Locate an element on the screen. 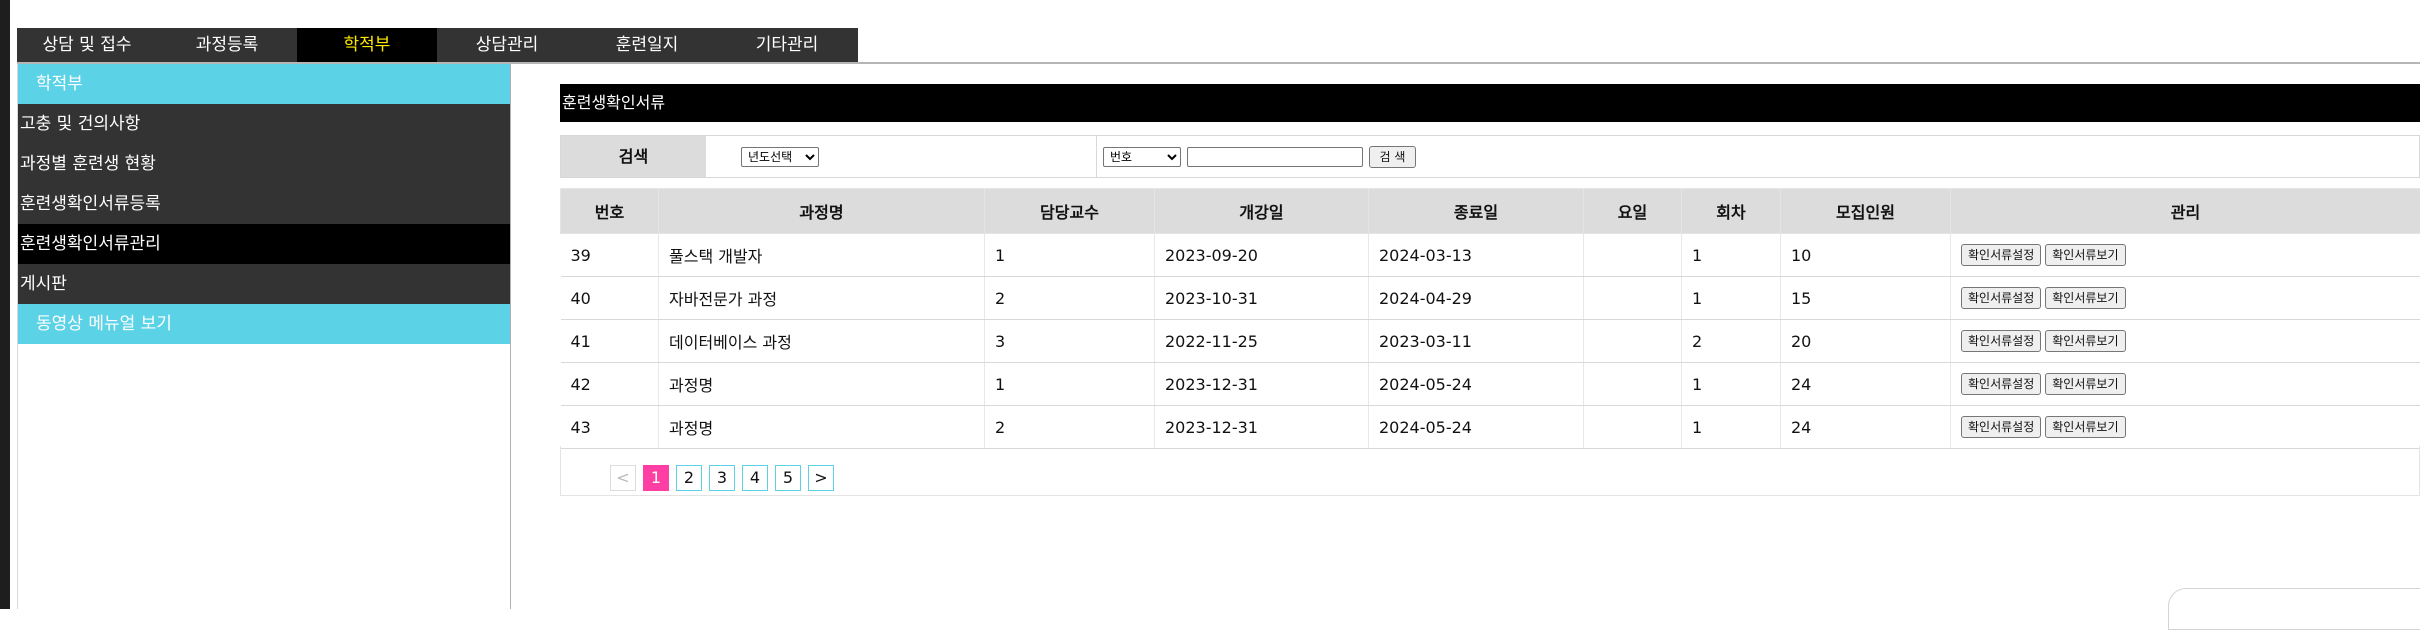 The height and width of the screenshot is (630, 2420). page-button-1: 1 is located at coordinates (656, 478).